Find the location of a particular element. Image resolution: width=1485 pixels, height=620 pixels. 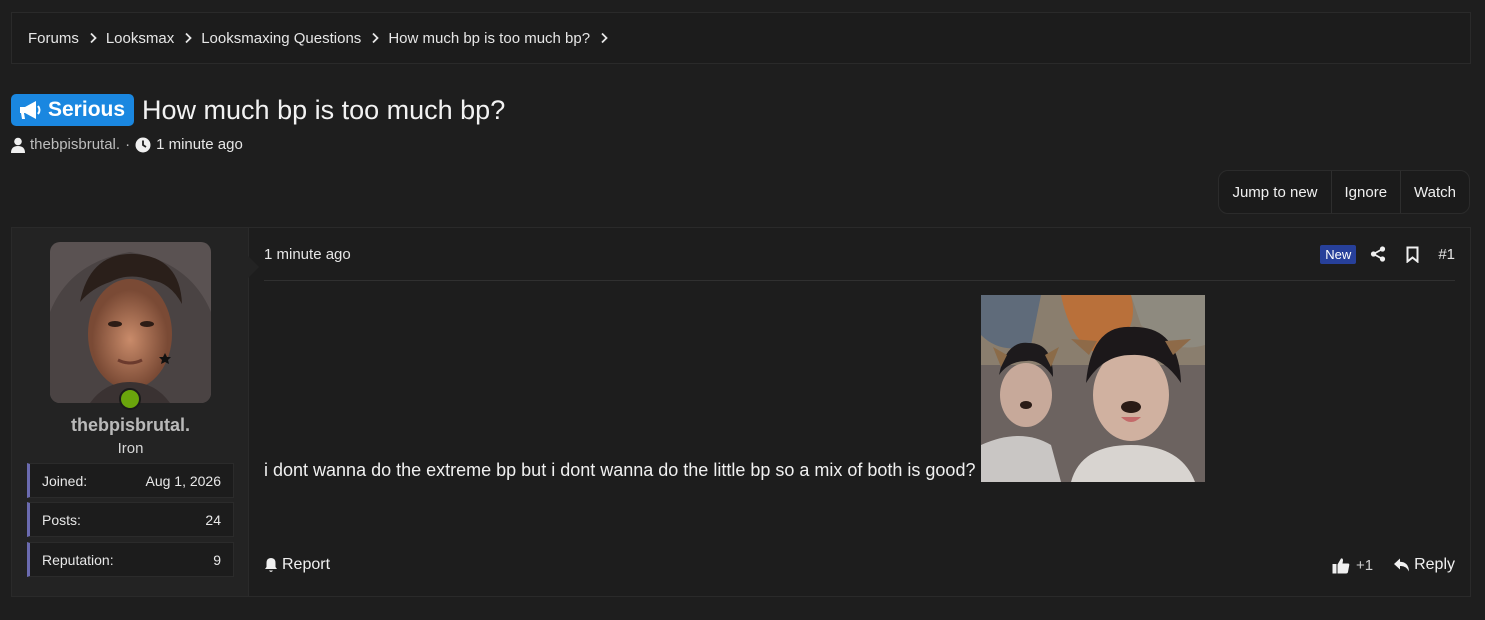

reply-icon is located at coordinates (1402, 565).